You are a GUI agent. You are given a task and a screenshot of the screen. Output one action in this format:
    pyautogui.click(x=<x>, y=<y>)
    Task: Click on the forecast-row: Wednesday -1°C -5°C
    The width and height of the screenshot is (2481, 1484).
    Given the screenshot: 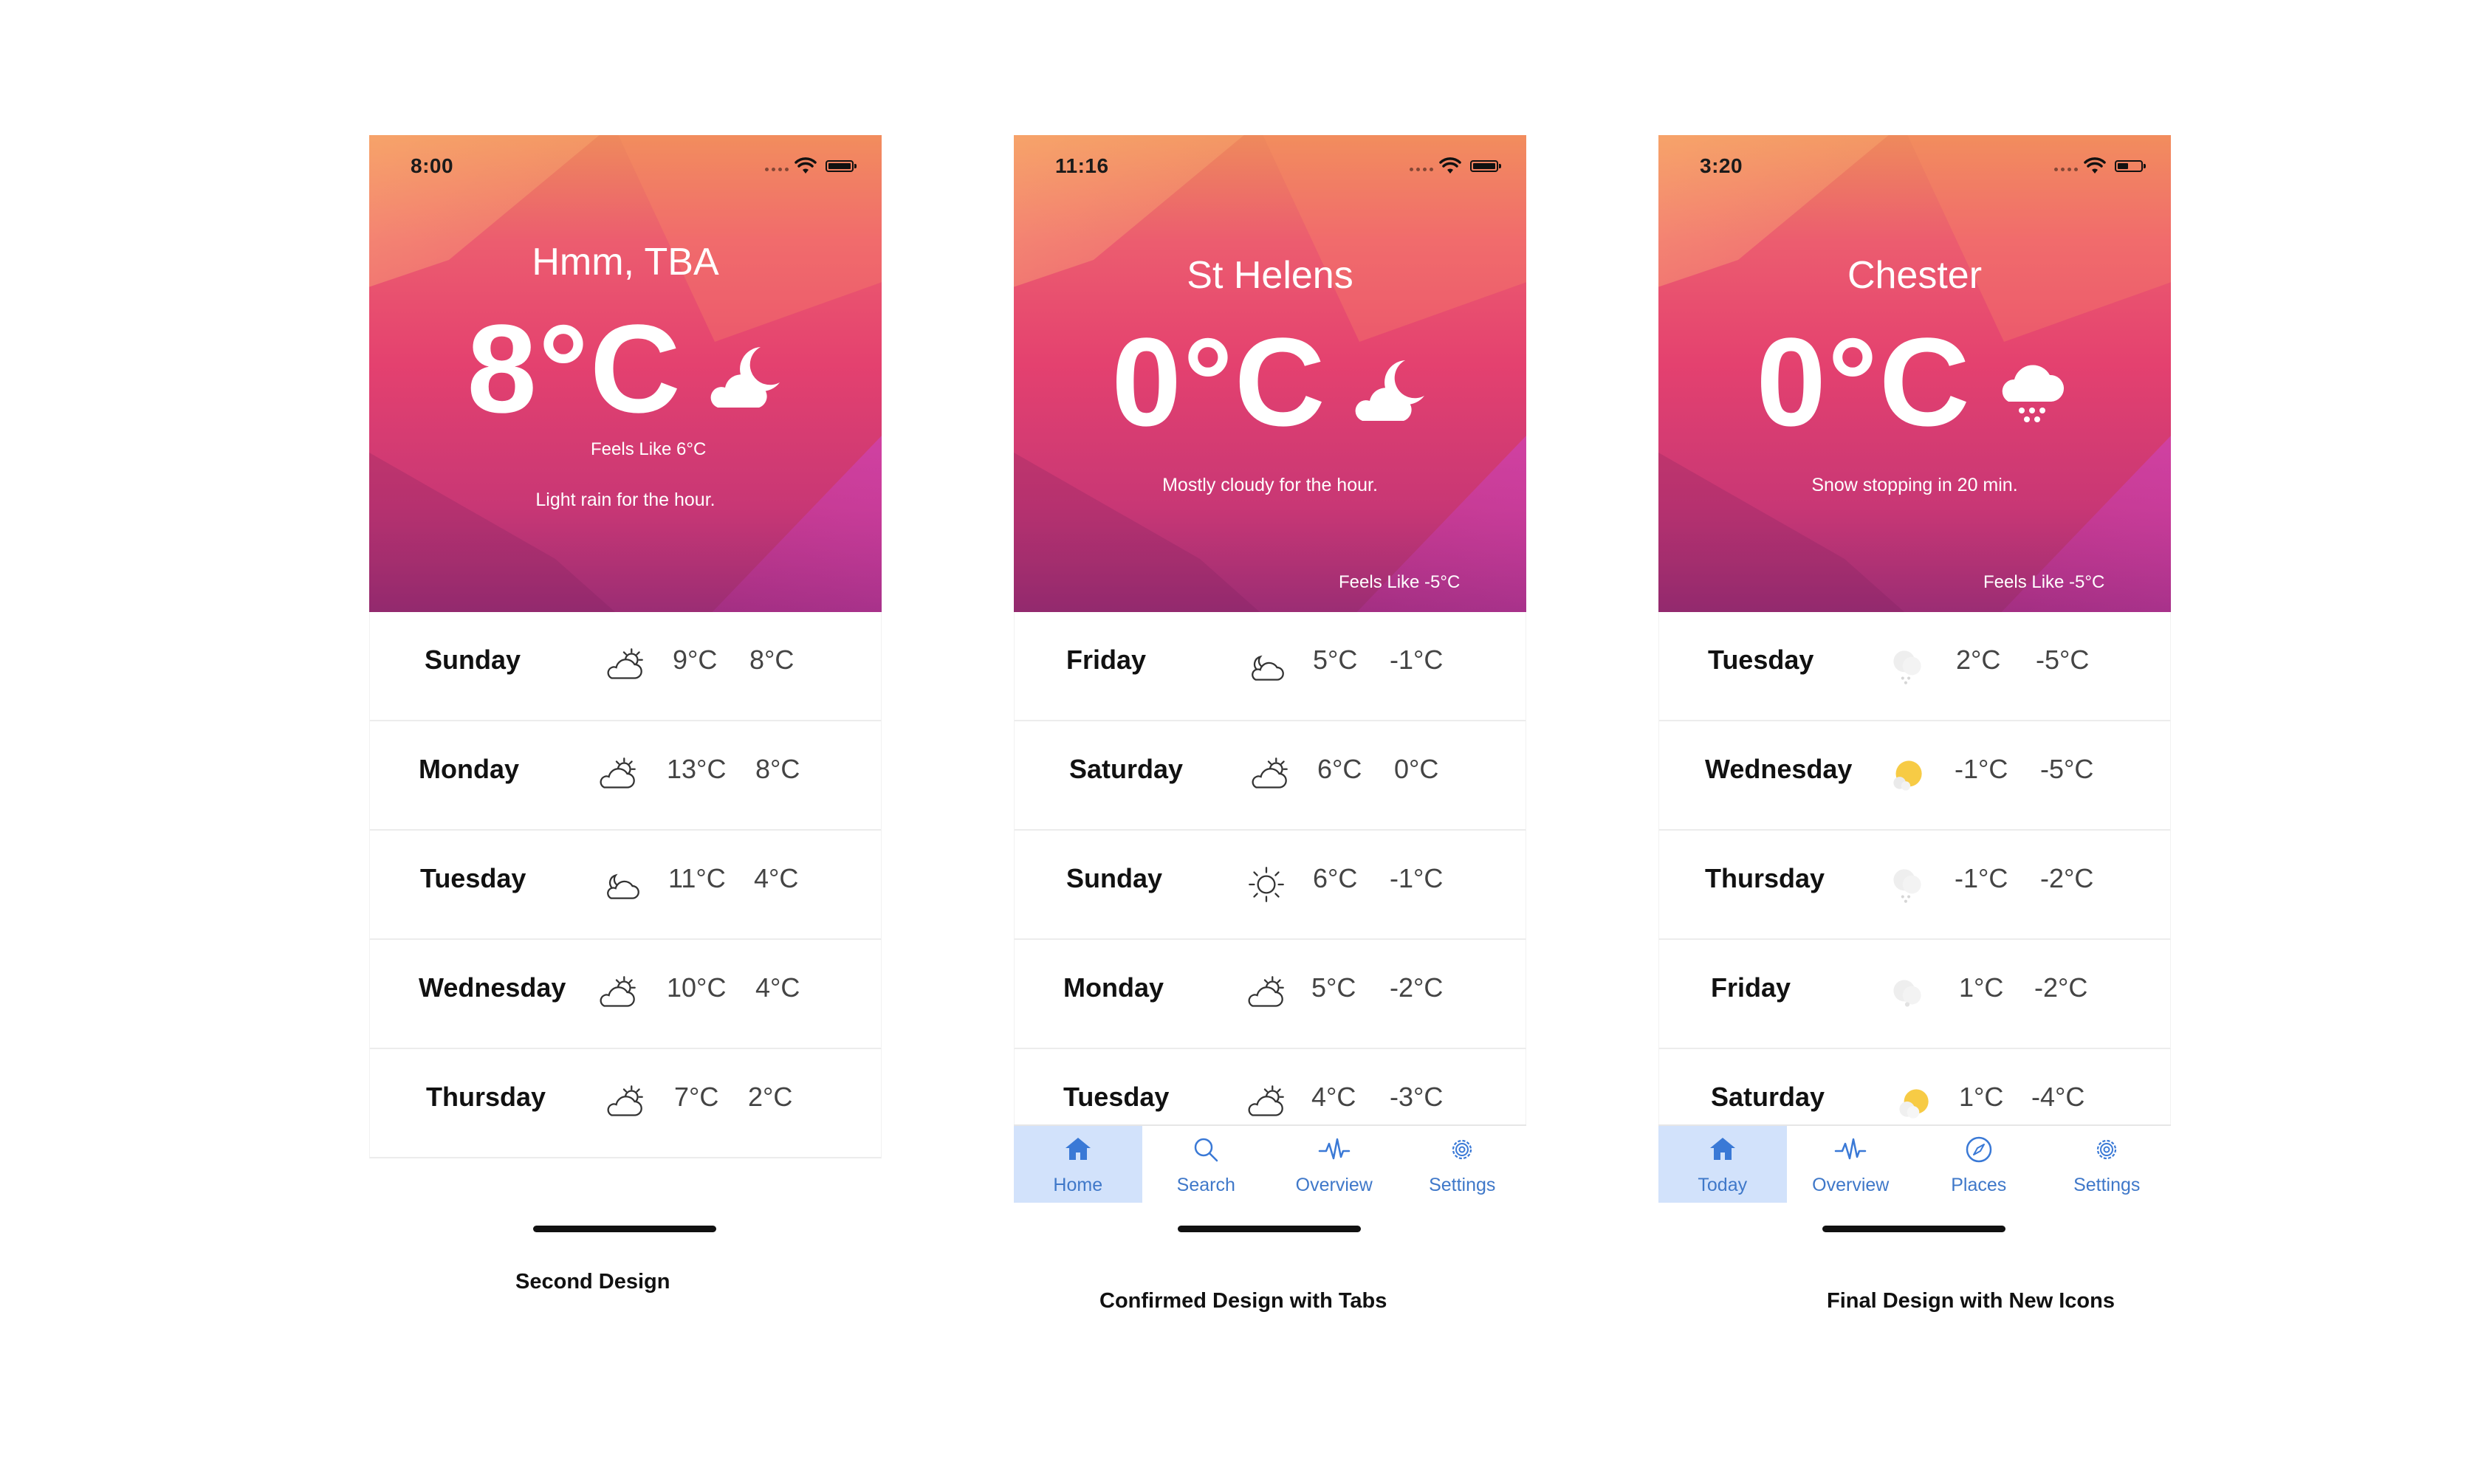 What is the action you would take?
    pyautogui.click(x=1914, y=776)
    